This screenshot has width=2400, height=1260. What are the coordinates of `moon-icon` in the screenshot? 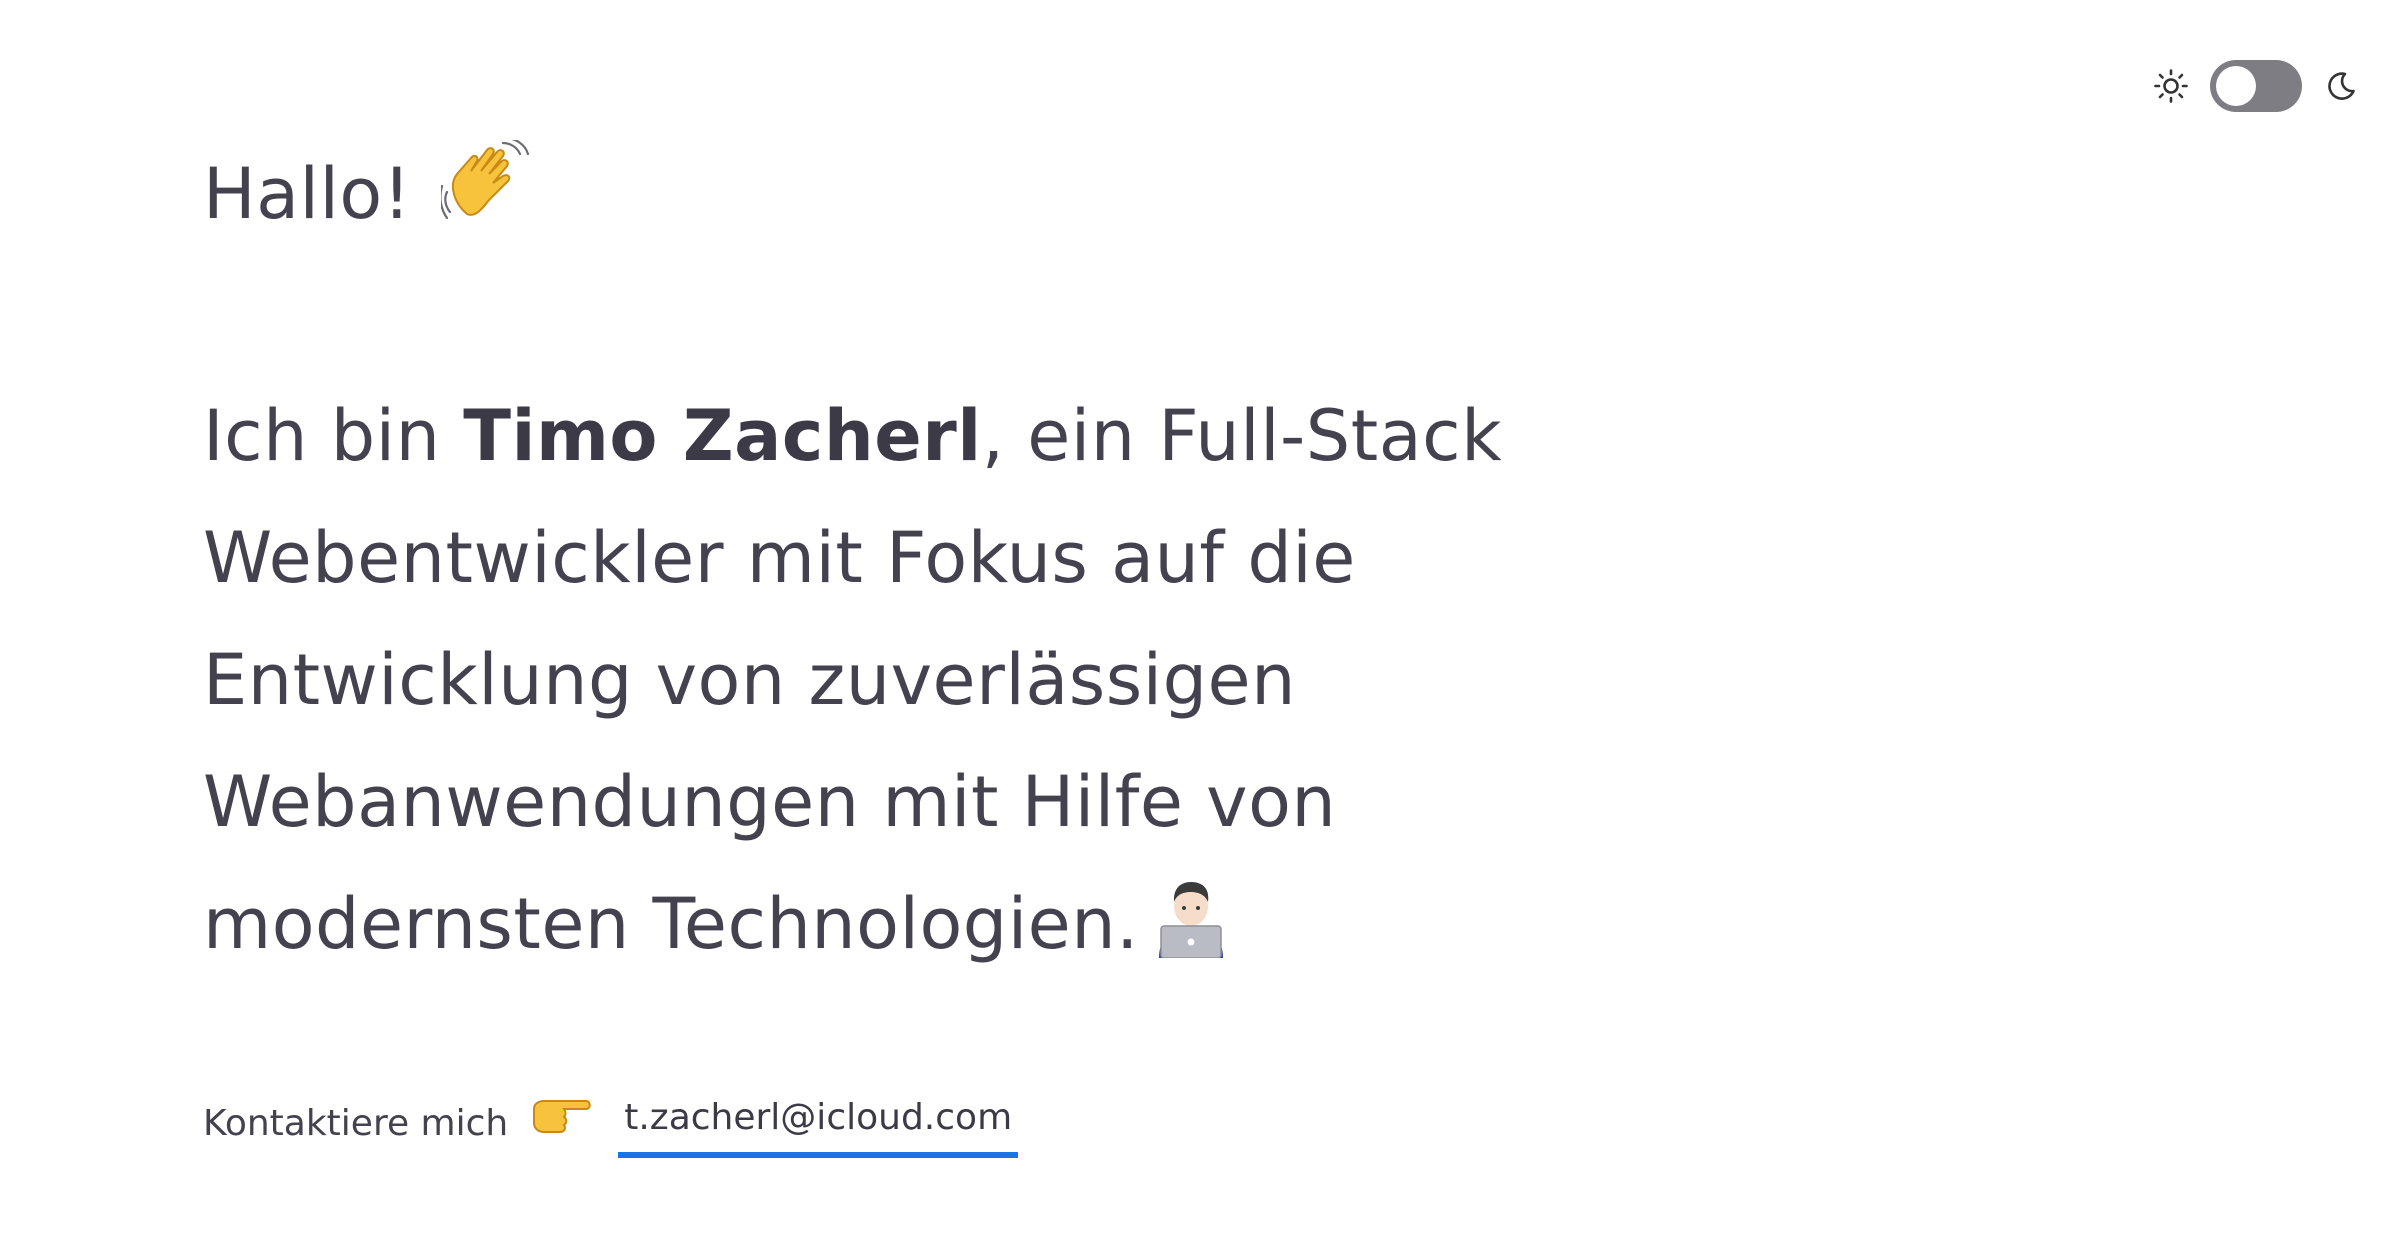 It's located at (2341, 86).